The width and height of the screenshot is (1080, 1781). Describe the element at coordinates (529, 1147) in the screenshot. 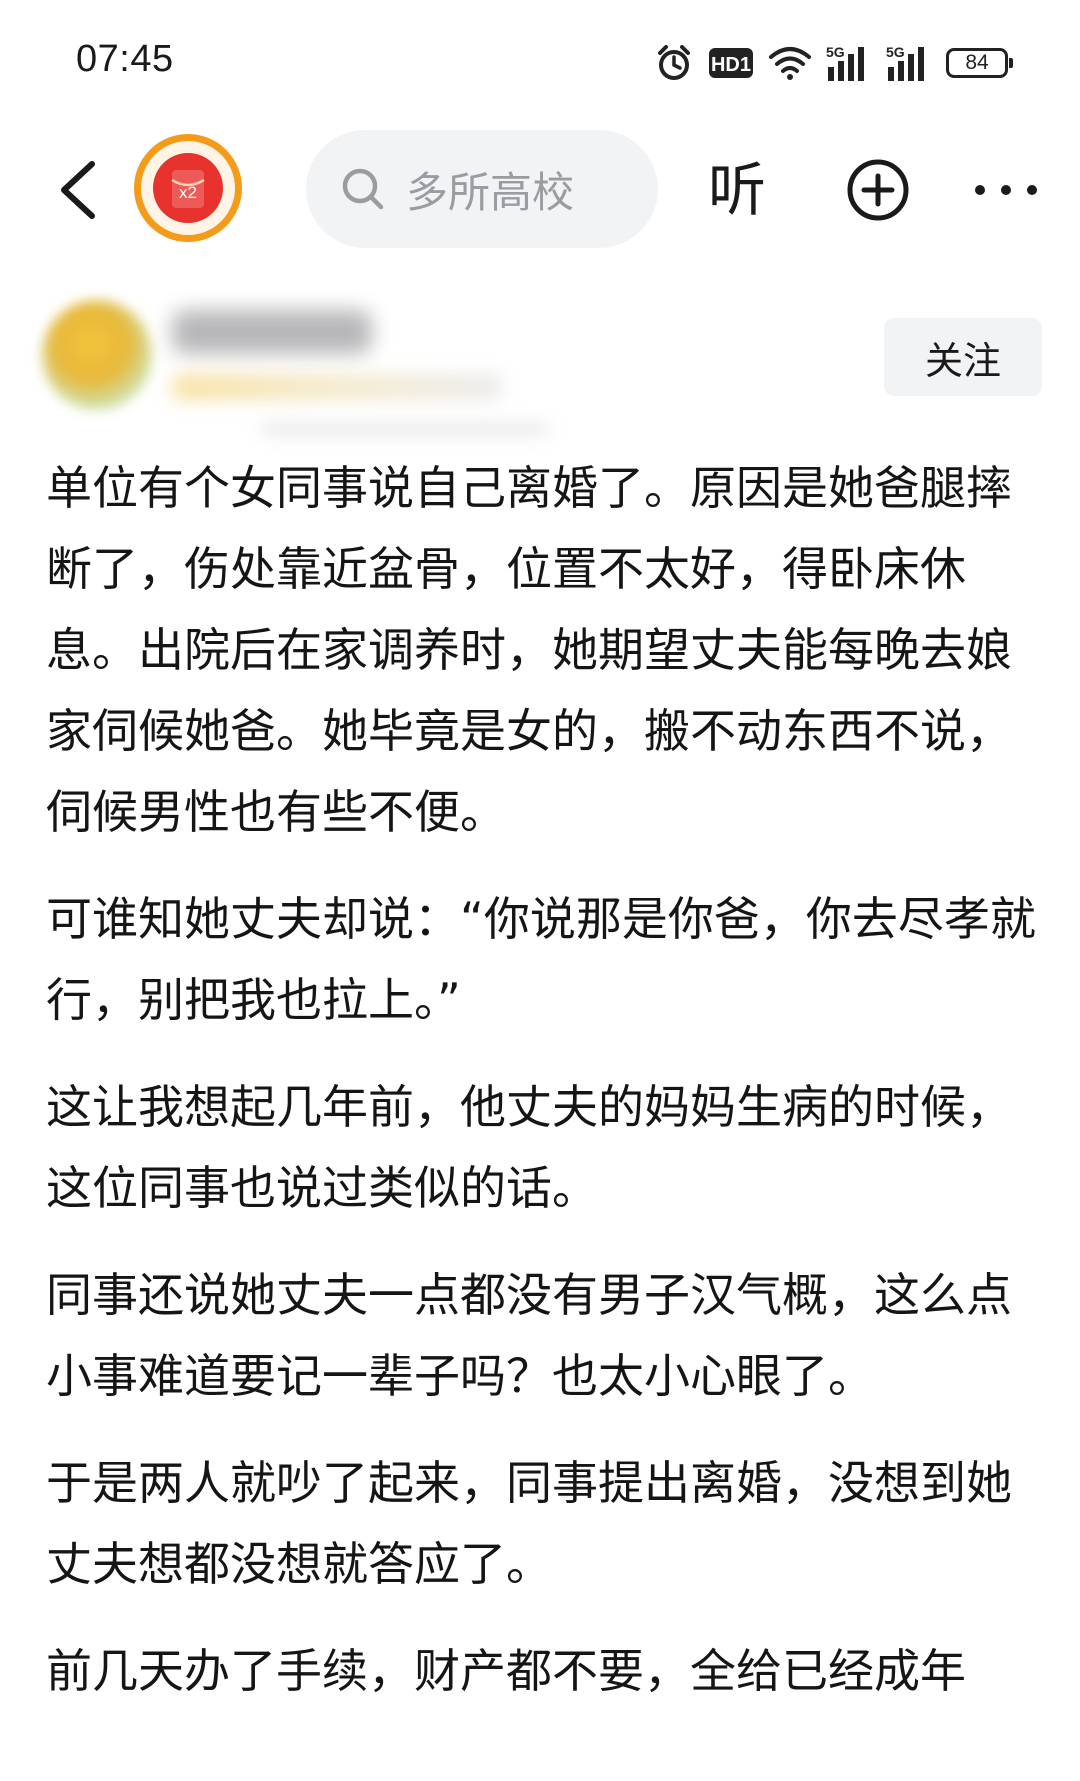

I see `article-paragraph: 这让我想起几年前，他丈夫的妈妈生病的时候，这位同事也说过类似的话。` at that location.